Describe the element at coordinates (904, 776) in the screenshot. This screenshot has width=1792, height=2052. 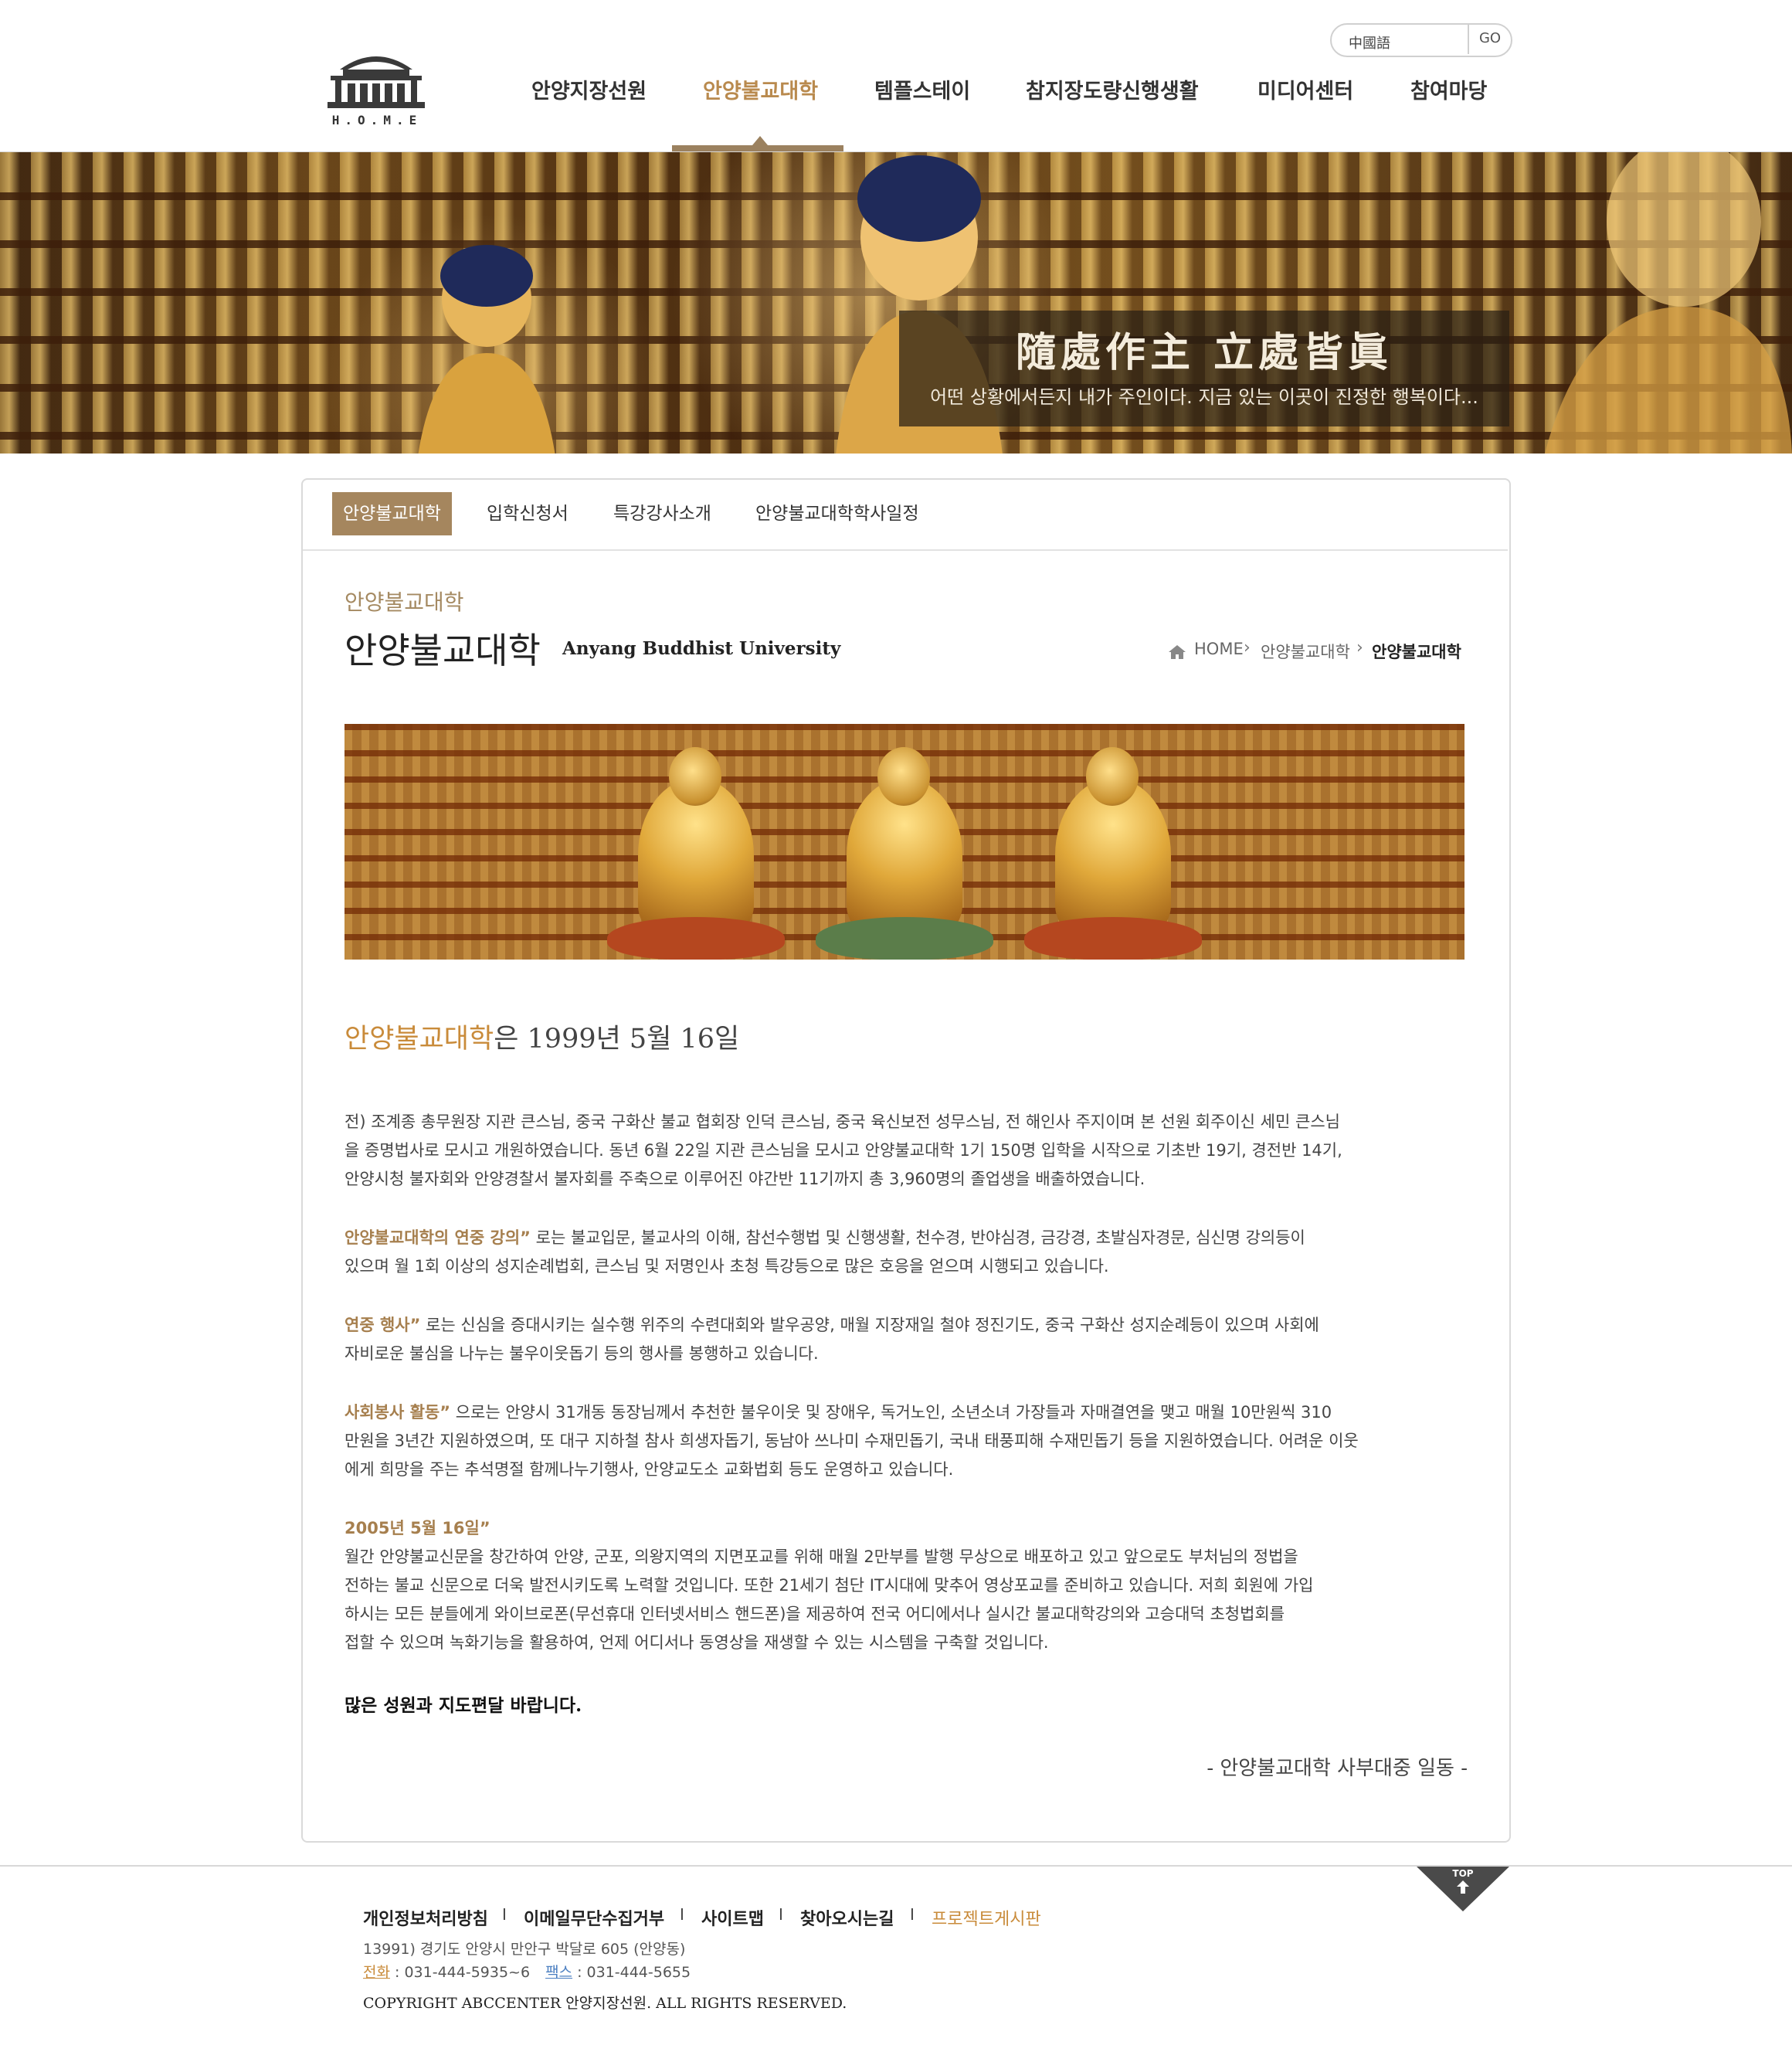
I see `statue-center-head` at that location.